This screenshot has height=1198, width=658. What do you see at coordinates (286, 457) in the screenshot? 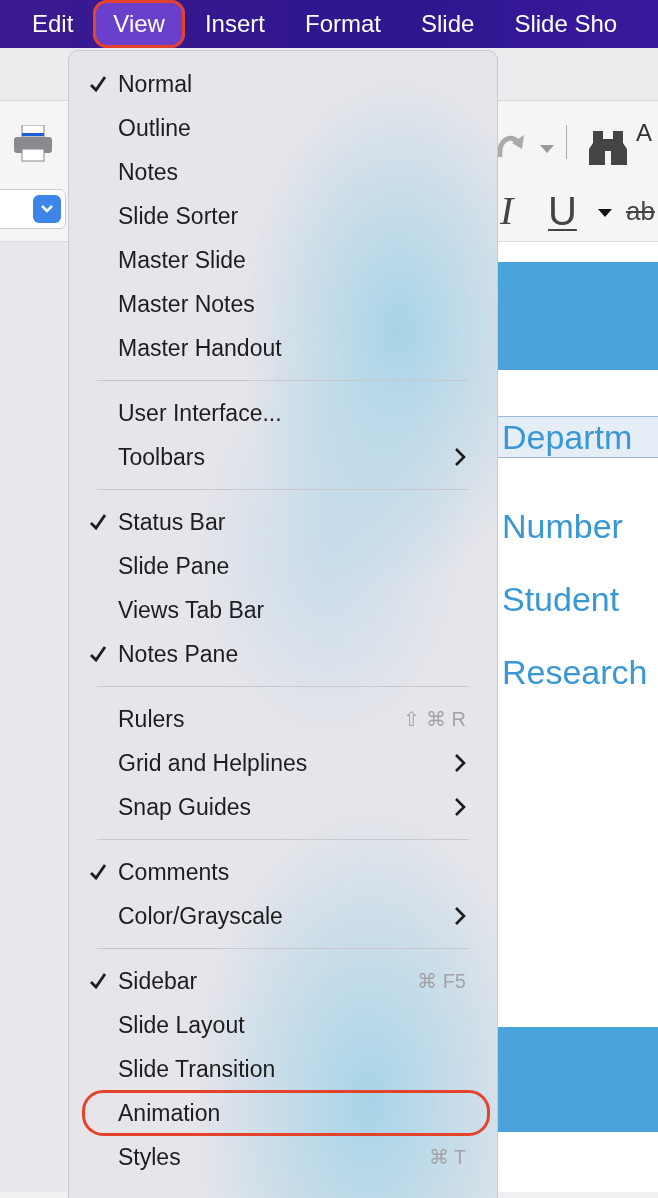
I see `menu-item: Toolbars` at bounding box center [286, 457].